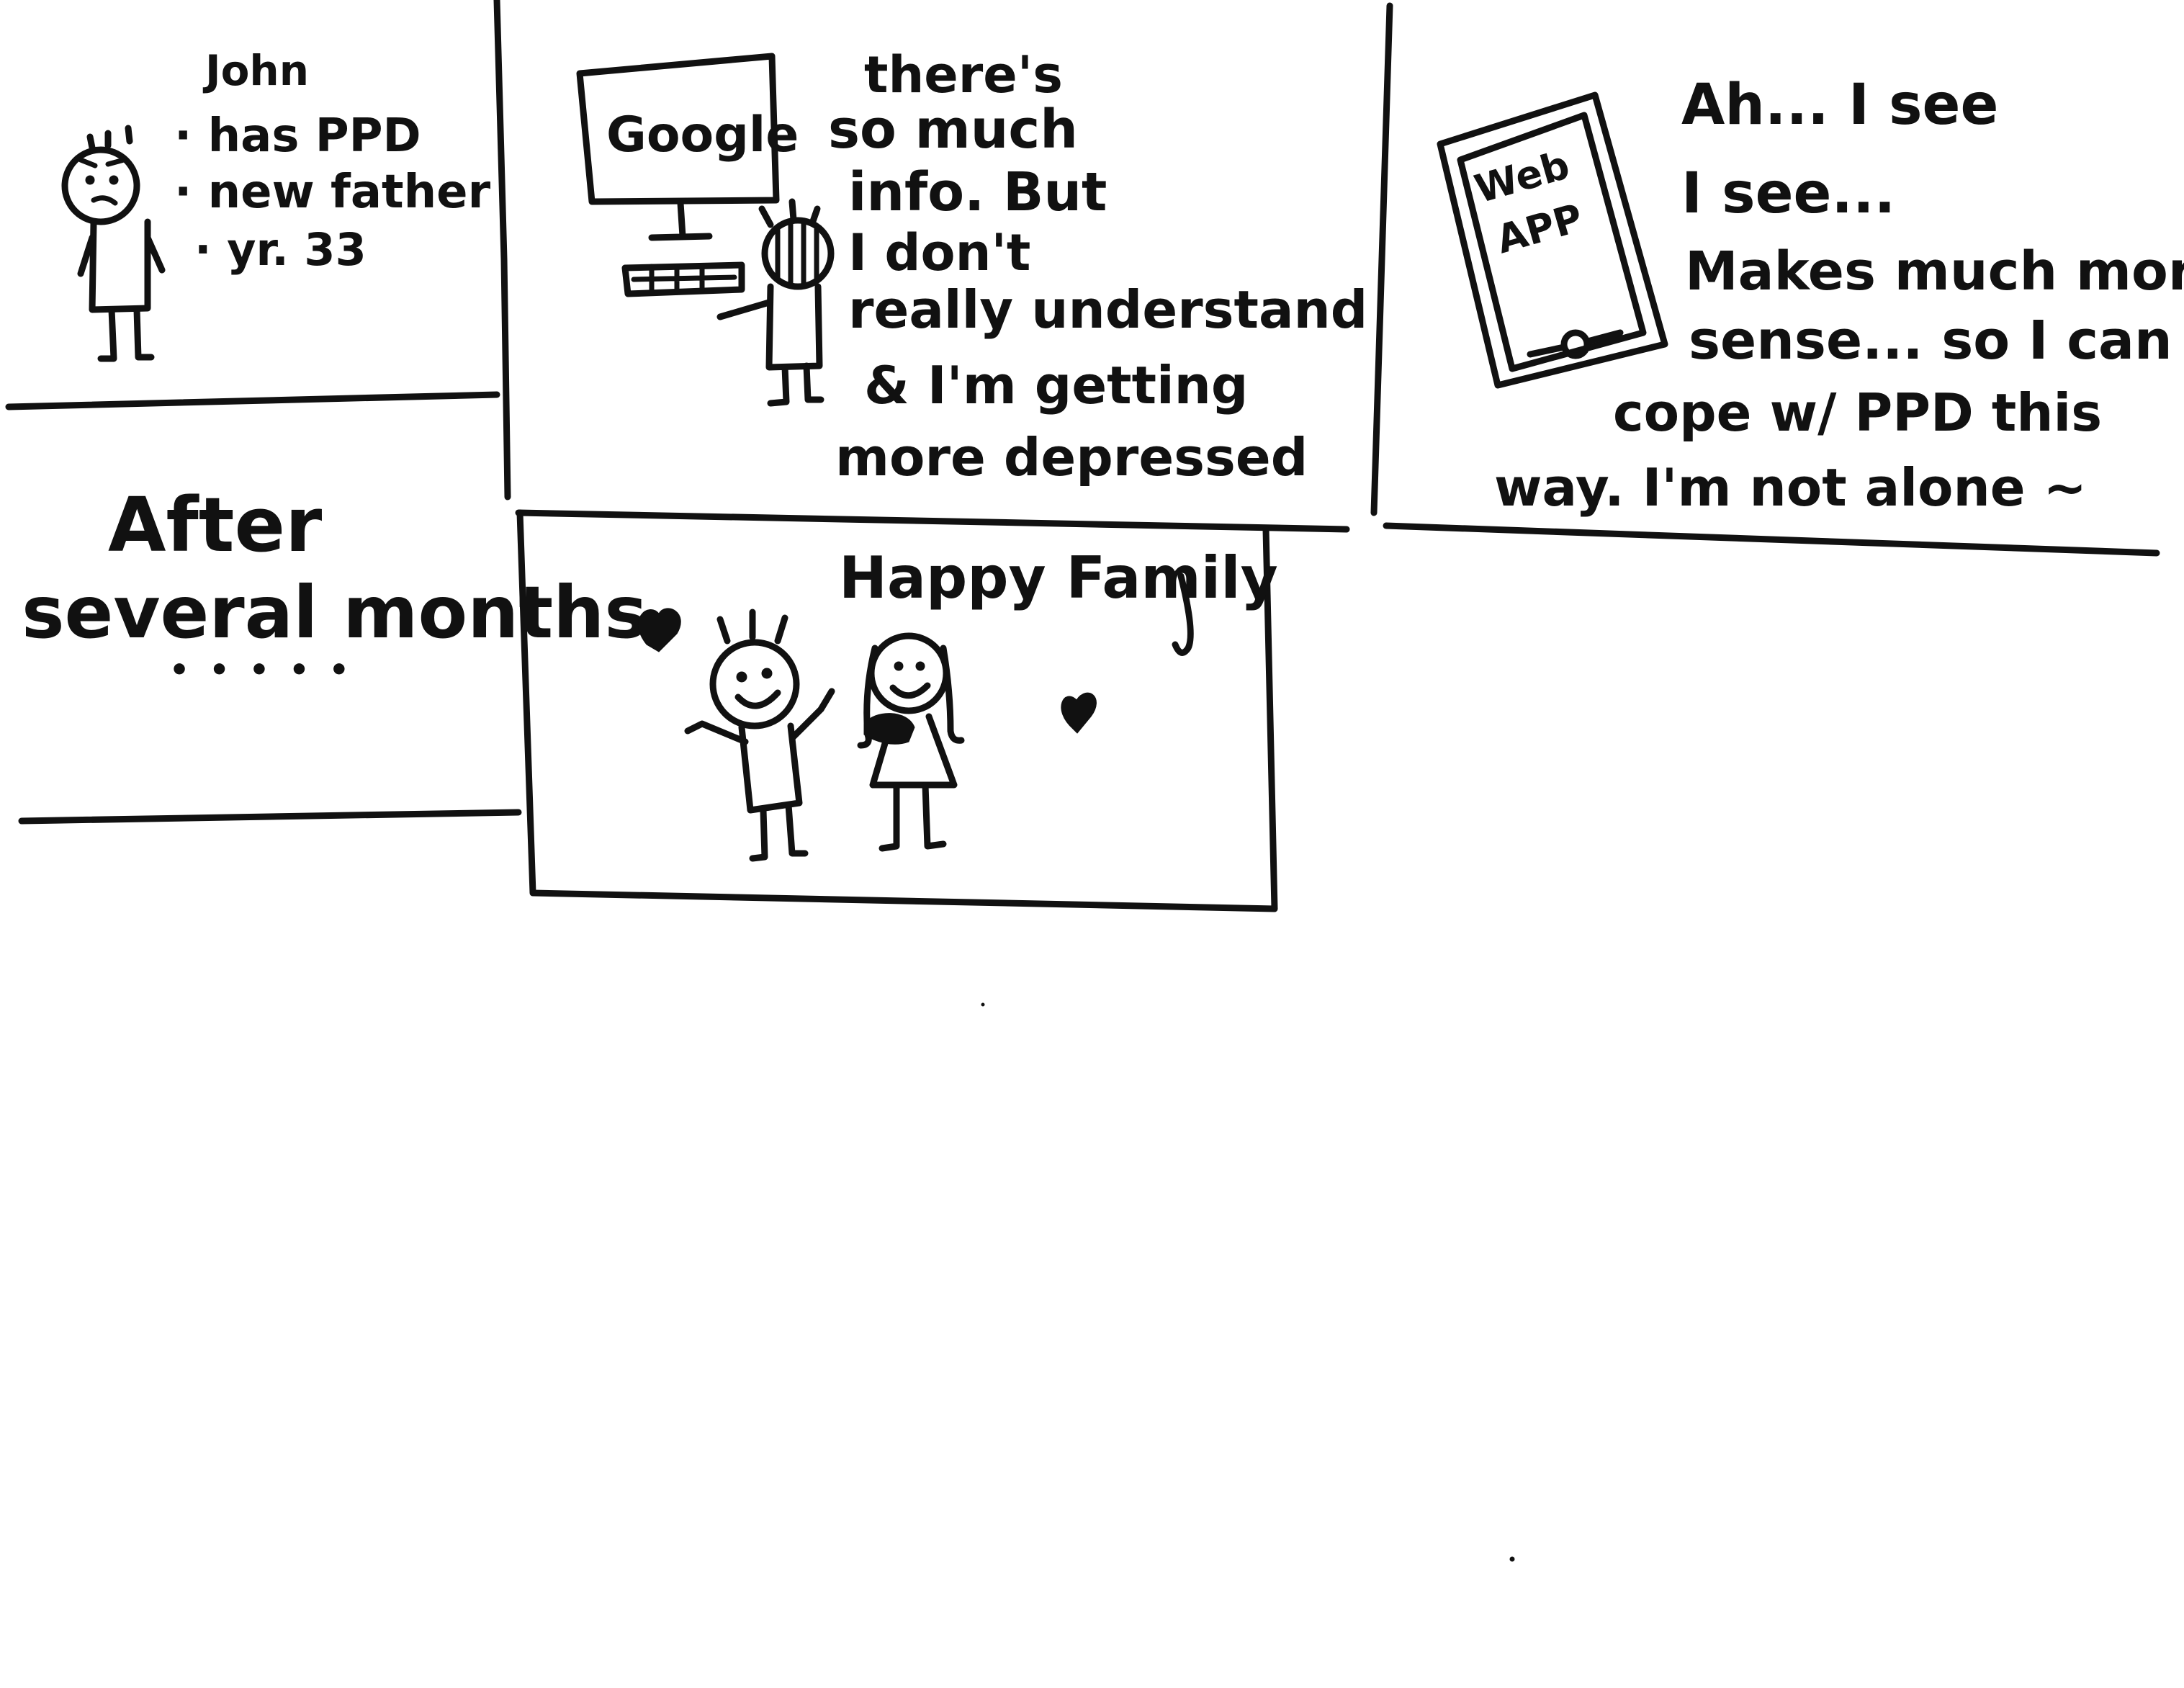 The width and height of the screenshot is (2184, 1688). What do you see at coordinates (776, 302) in the screenshot?
I see `depressed-figure` at bounding box center [776, 302].